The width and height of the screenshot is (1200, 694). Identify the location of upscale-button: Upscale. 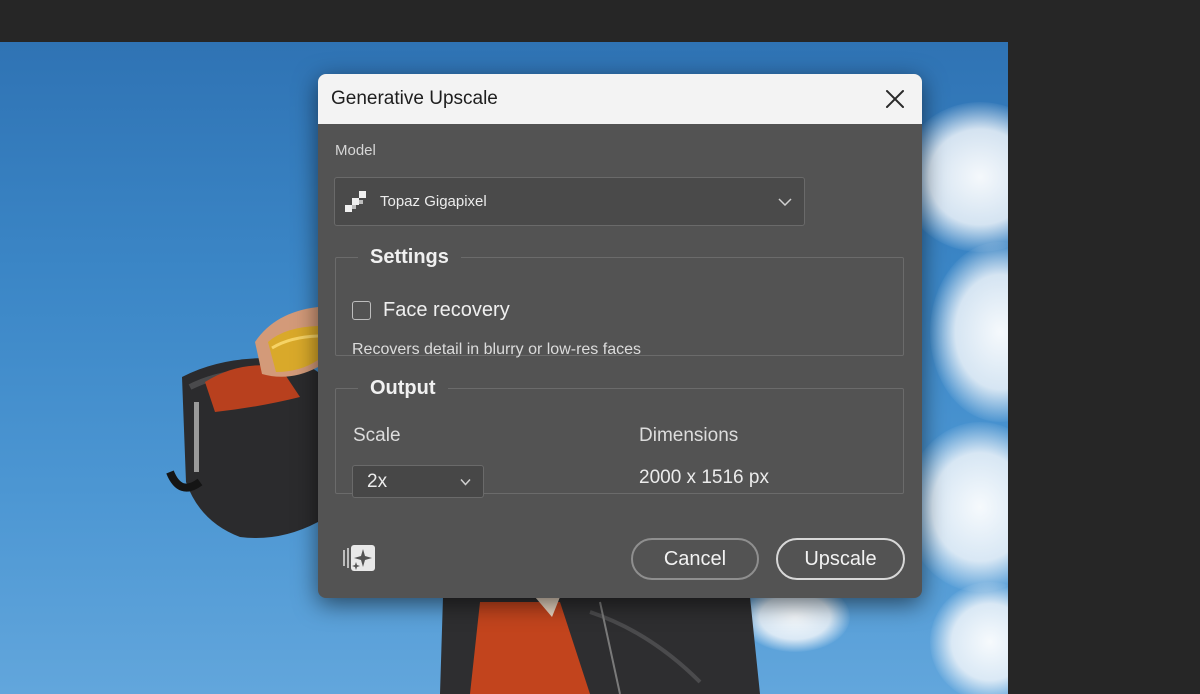
(840, 559).